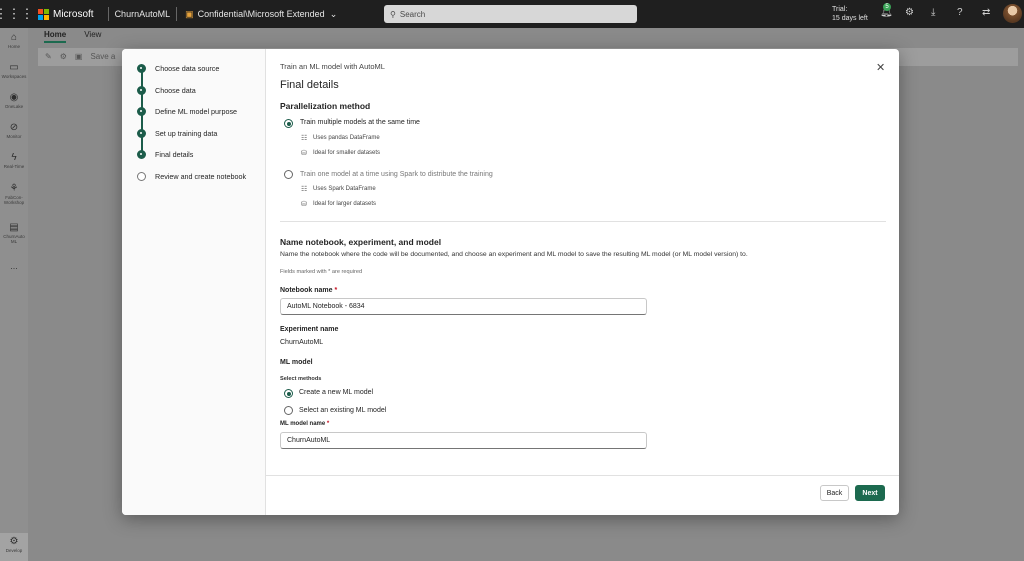 The height and width of the screenshot is (561, 1024). I want to click on method-existing-label: Select an existing ML model, so click(342, 410).